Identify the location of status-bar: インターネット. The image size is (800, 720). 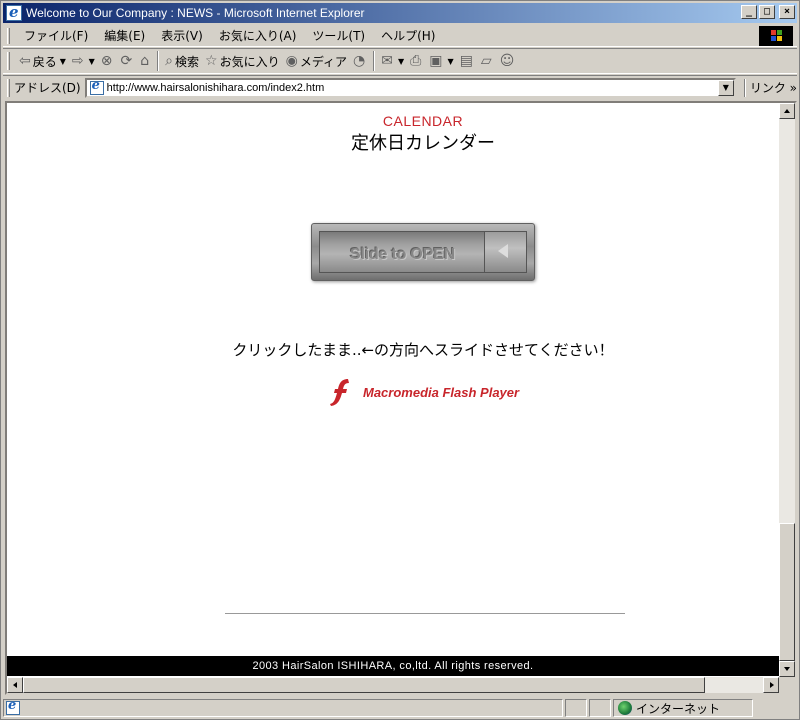
(400, 708).